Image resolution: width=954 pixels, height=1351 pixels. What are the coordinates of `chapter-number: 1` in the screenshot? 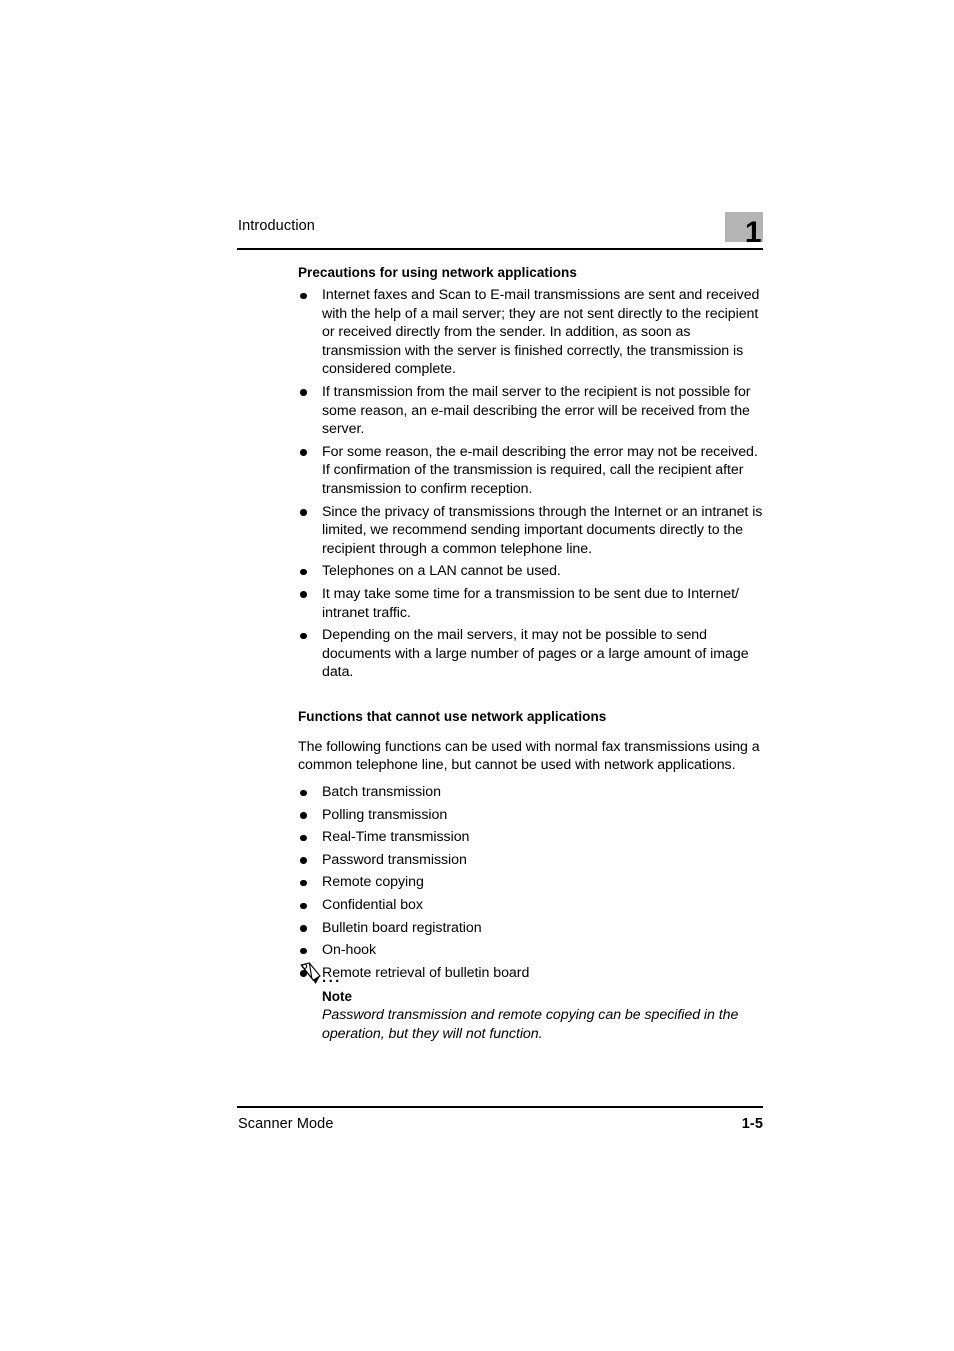 It's located at (753, 232).